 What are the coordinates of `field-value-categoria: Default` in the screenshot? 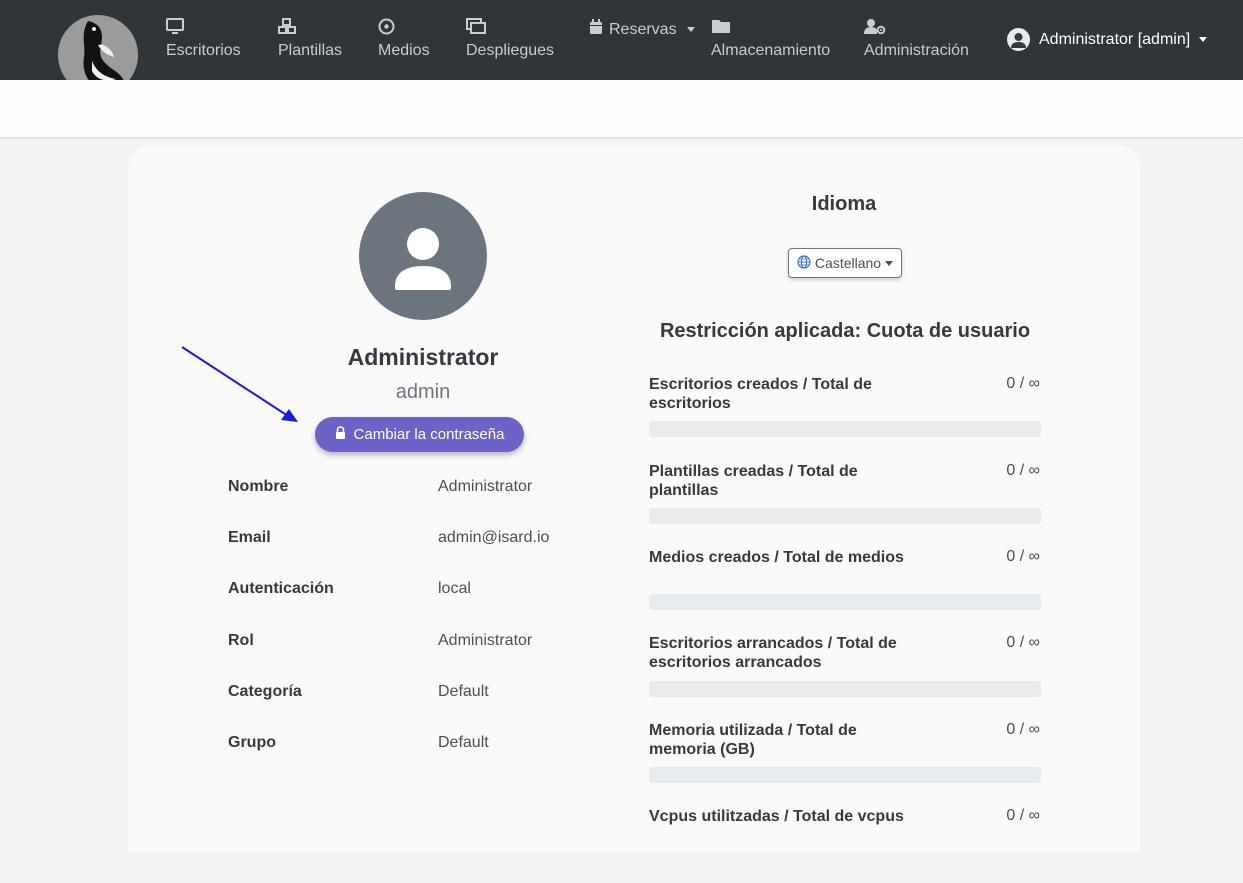 It's located at (463, 691).